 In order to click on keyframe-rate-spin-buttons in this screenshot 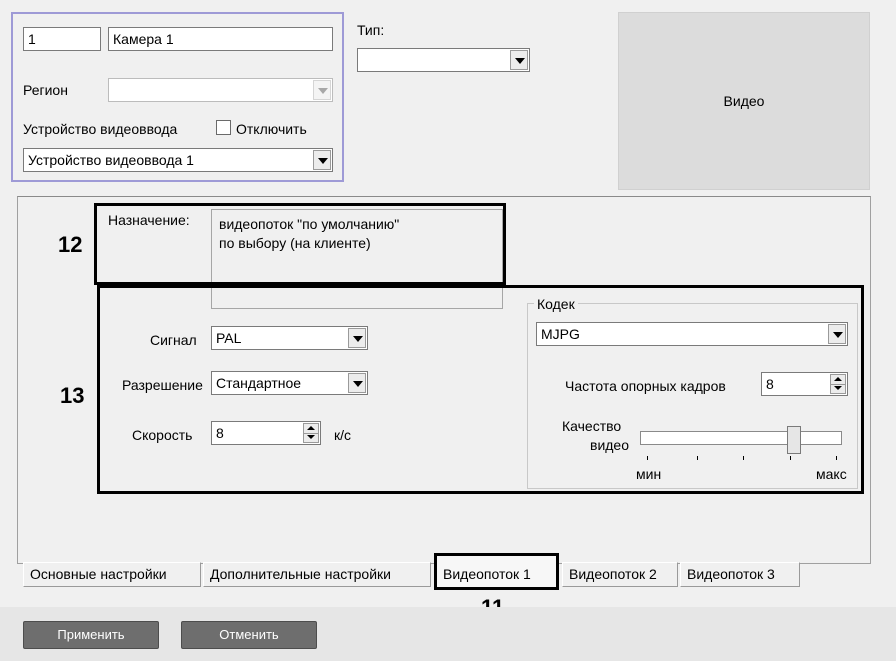, I will do `click(838, 384)`.